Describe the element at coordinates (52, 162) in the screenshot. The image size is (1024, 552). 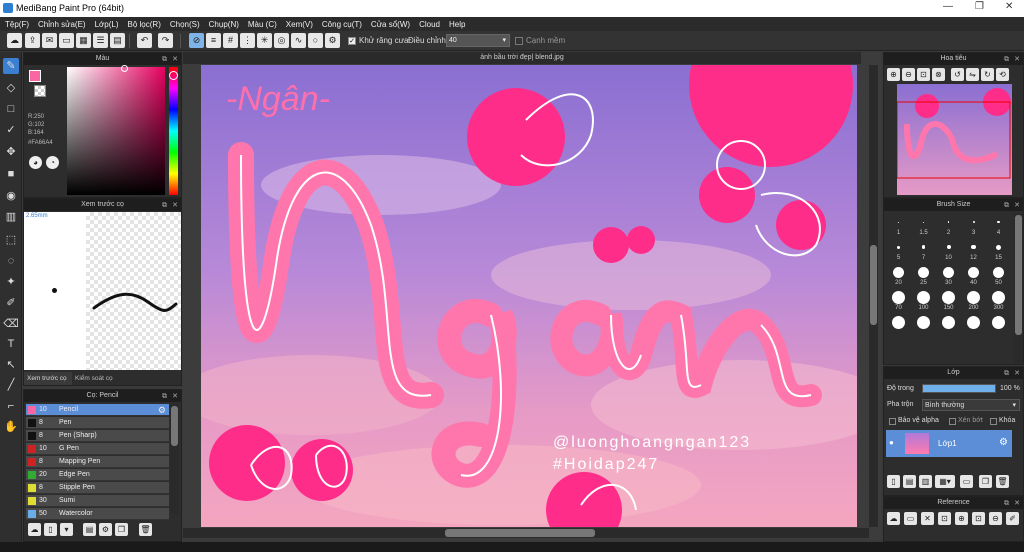
I see `color-wheel-icon: ◔` at that location.